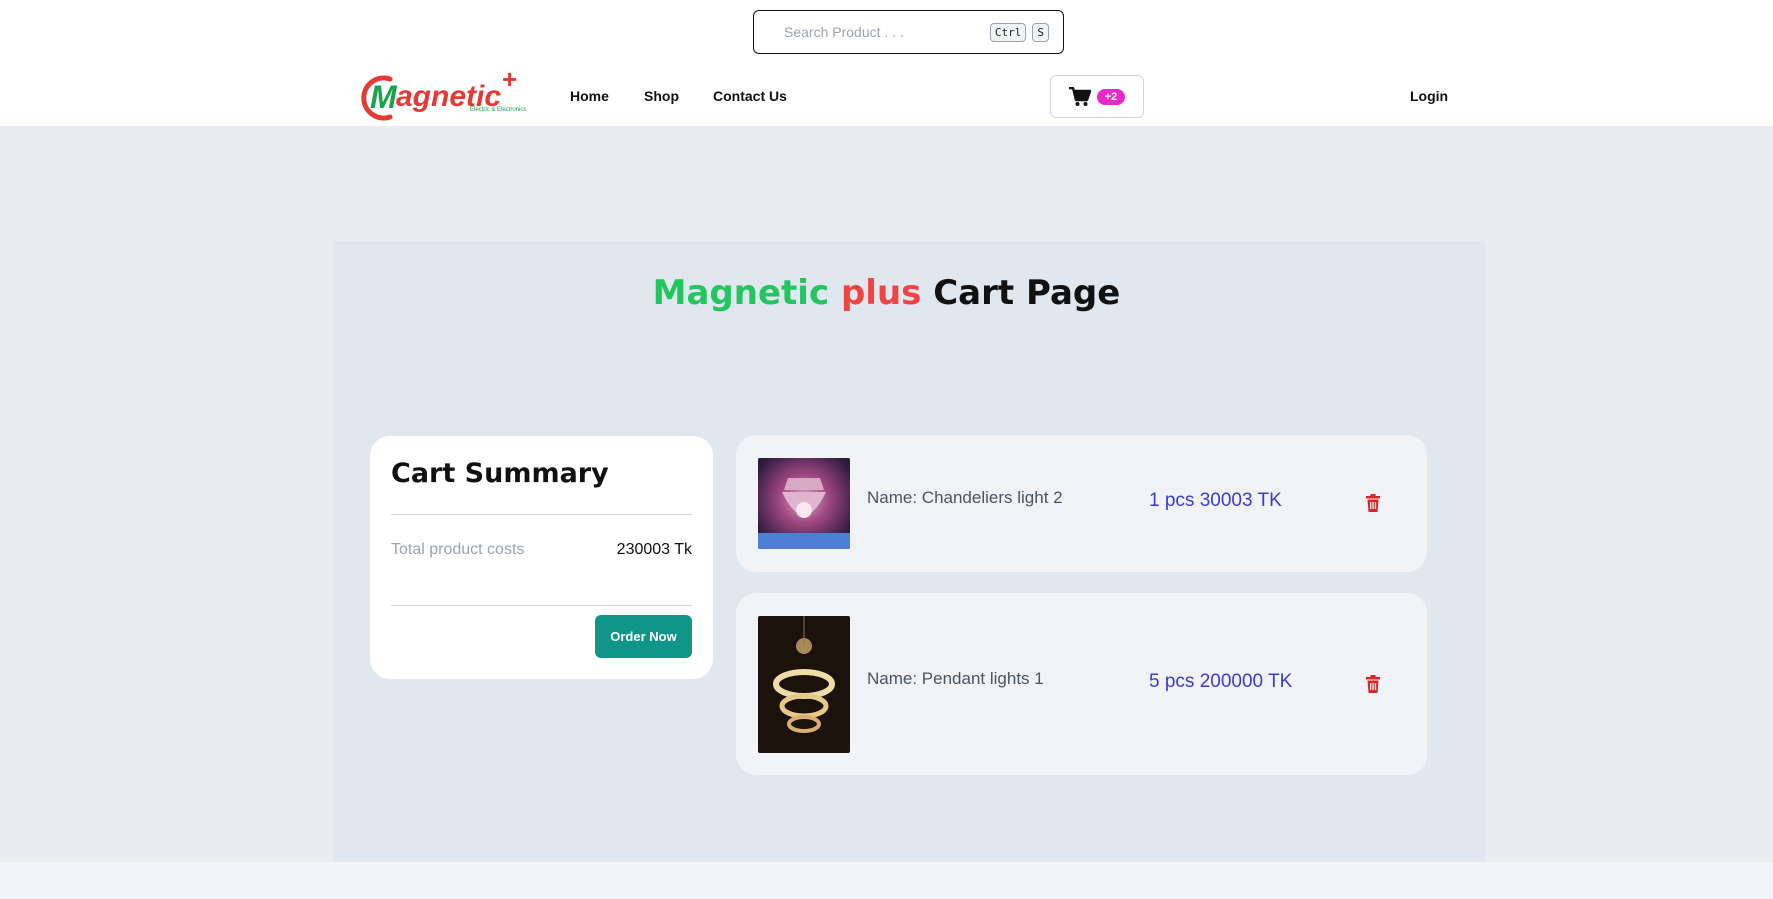  Describe the element at coordinates (1081, 503) in the screenshot. I see `cart-item: Name: Chandeliers light 2 1 pcs 30003 TK` at that location.